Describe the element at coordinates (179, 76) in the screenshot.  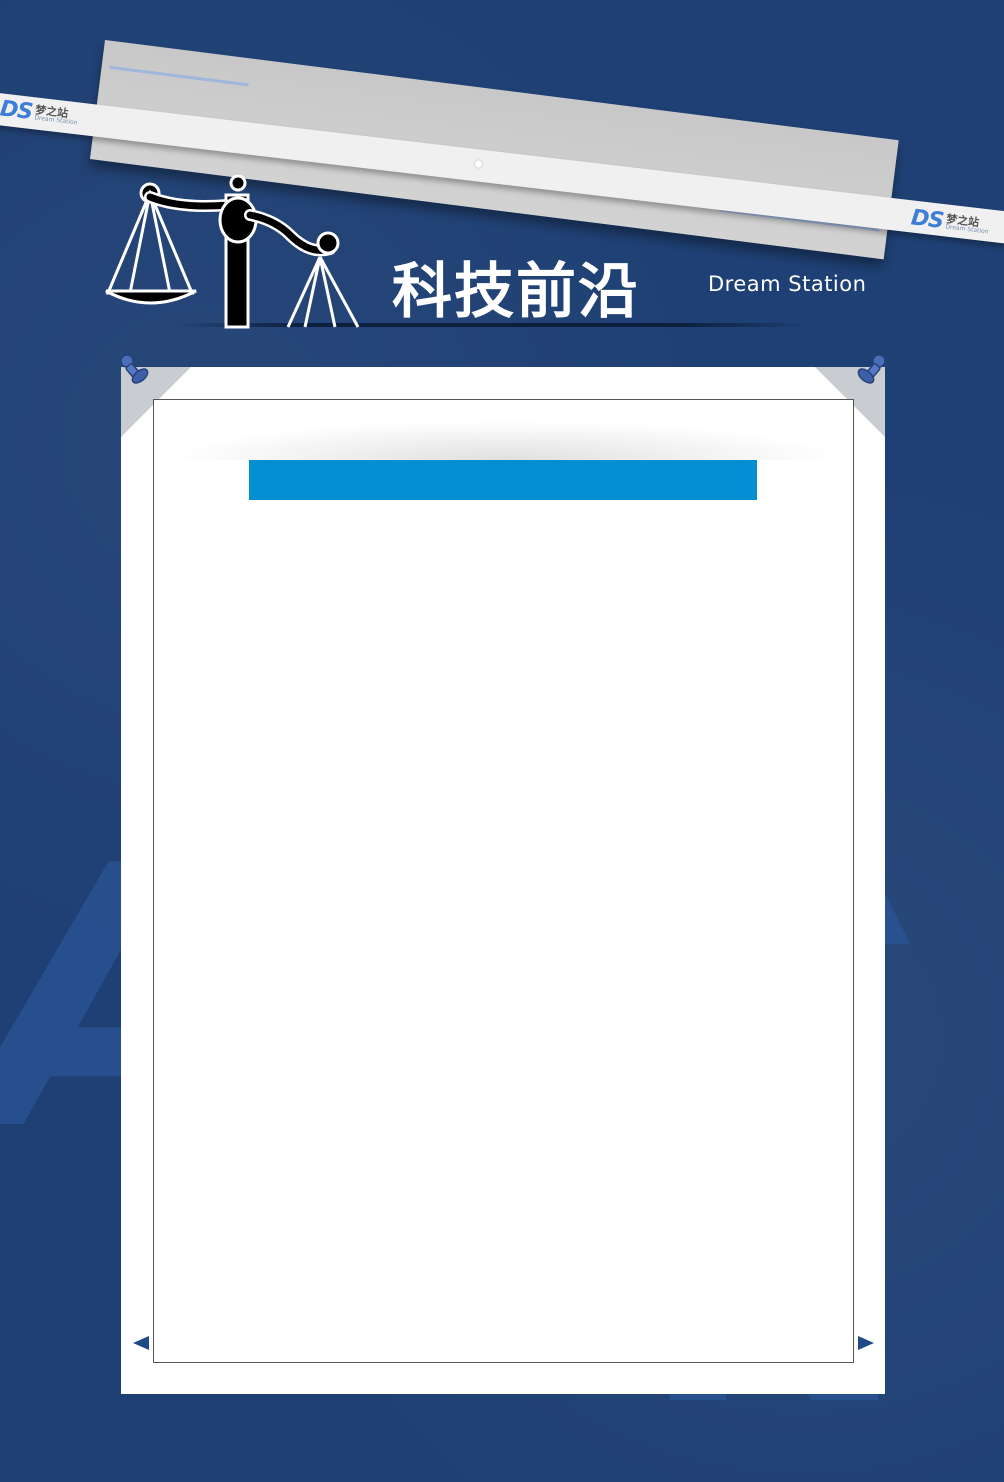
I see `tape-line` at that location.